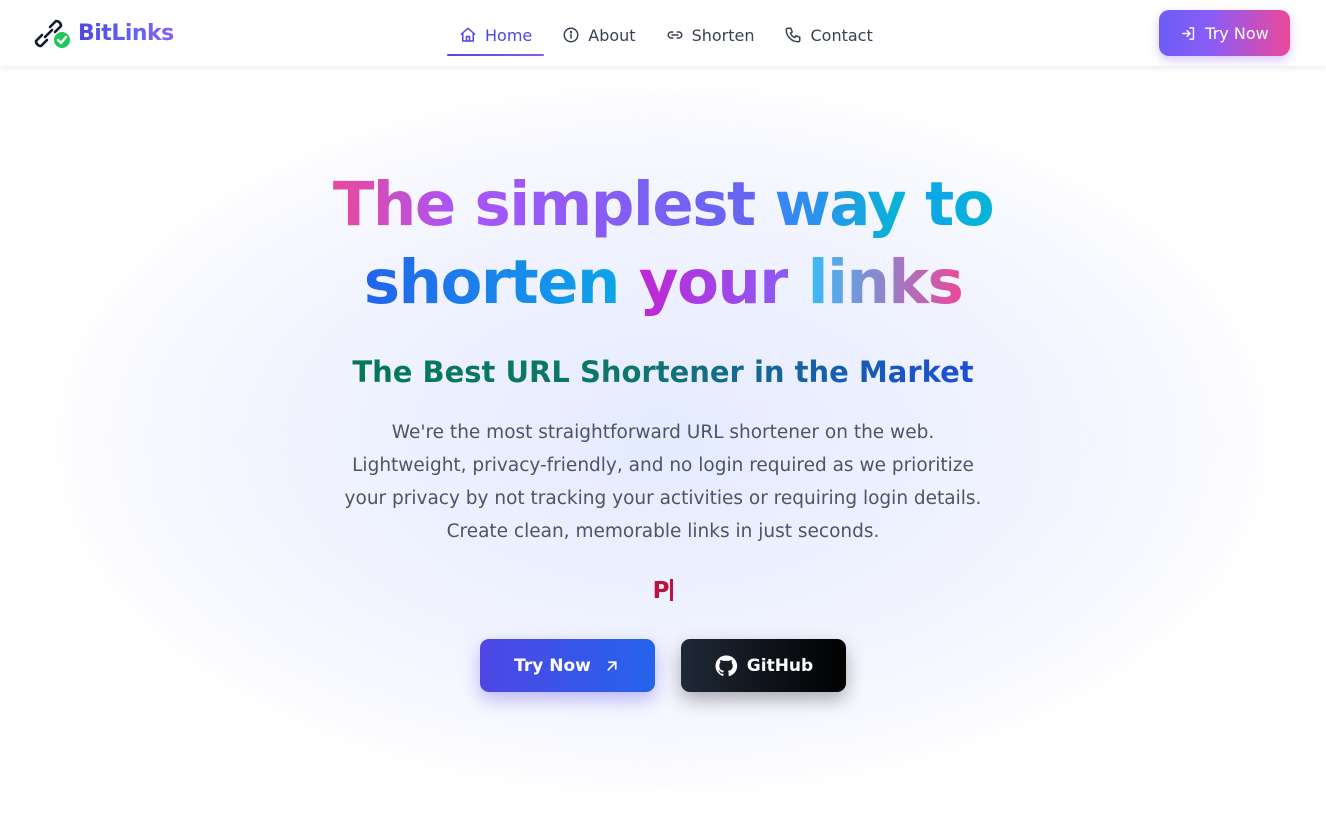 This screenshot has width=1326, height=825. What do you see at coordinates (714, 282) in the screenshot?
I see `headline-word: your` at bounding box center [714, 282].